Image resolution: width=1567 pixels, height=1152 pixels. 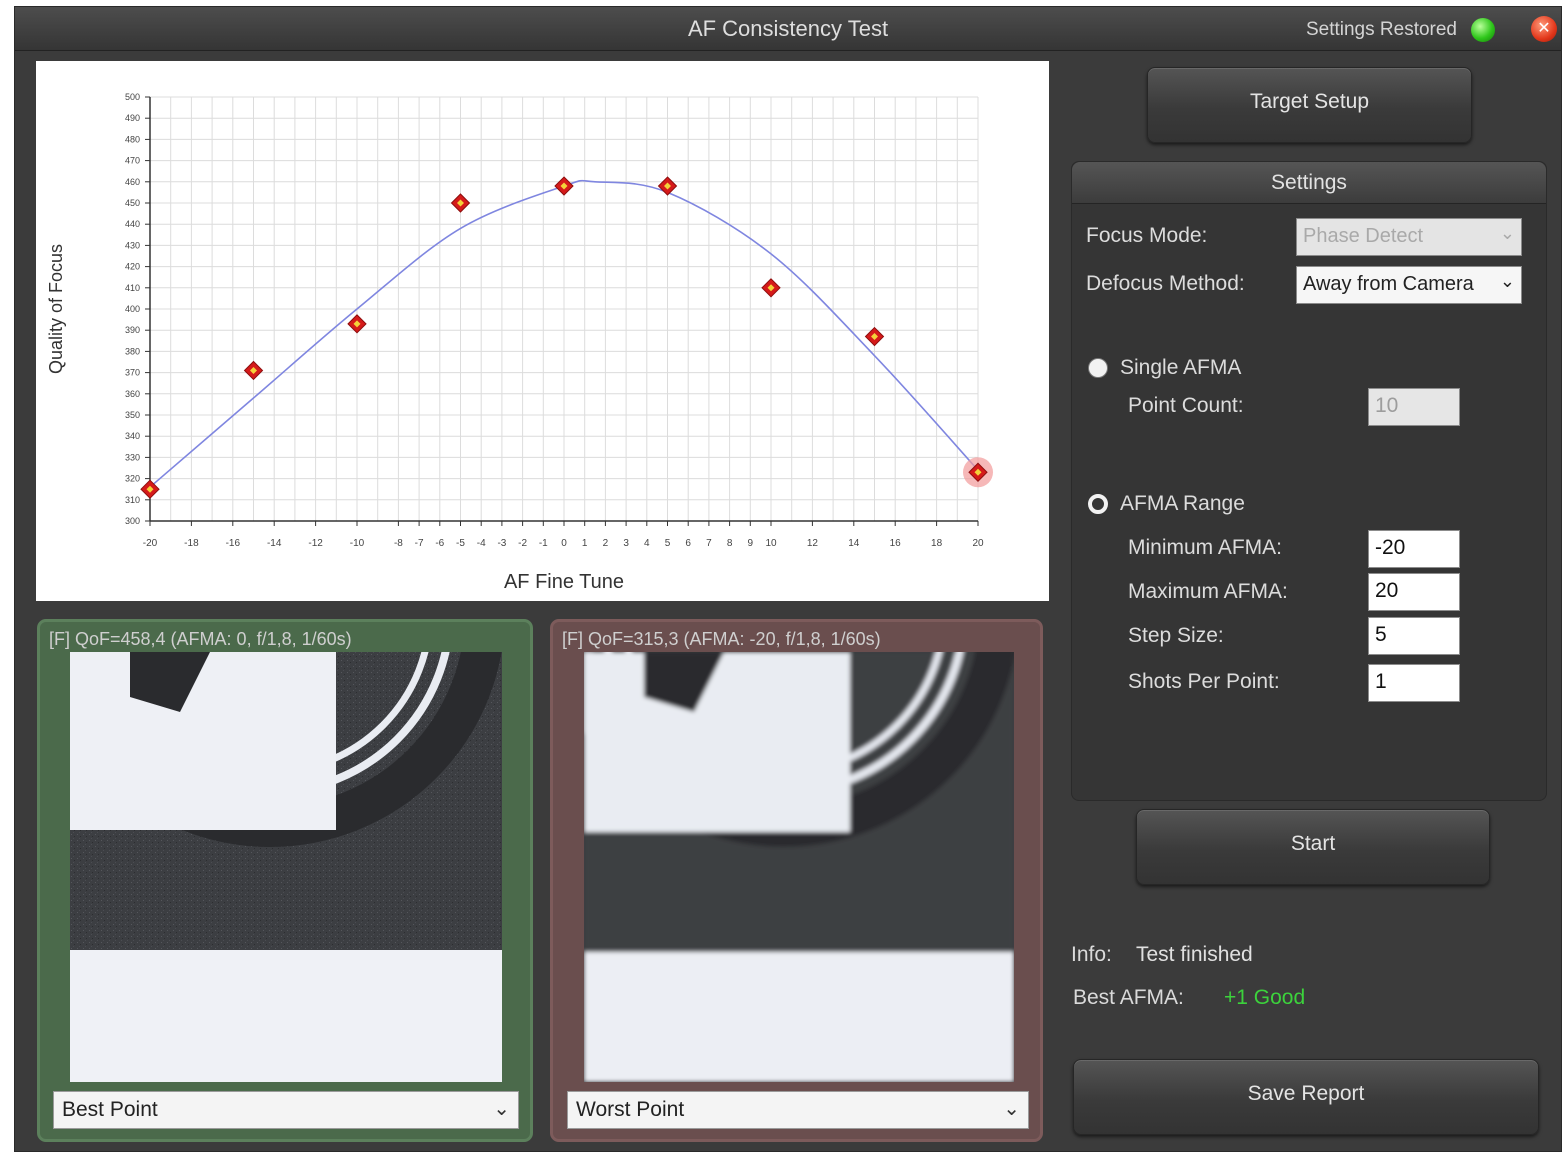 I want to click on min-afma-input: -20, so click(x=1414, y=549).